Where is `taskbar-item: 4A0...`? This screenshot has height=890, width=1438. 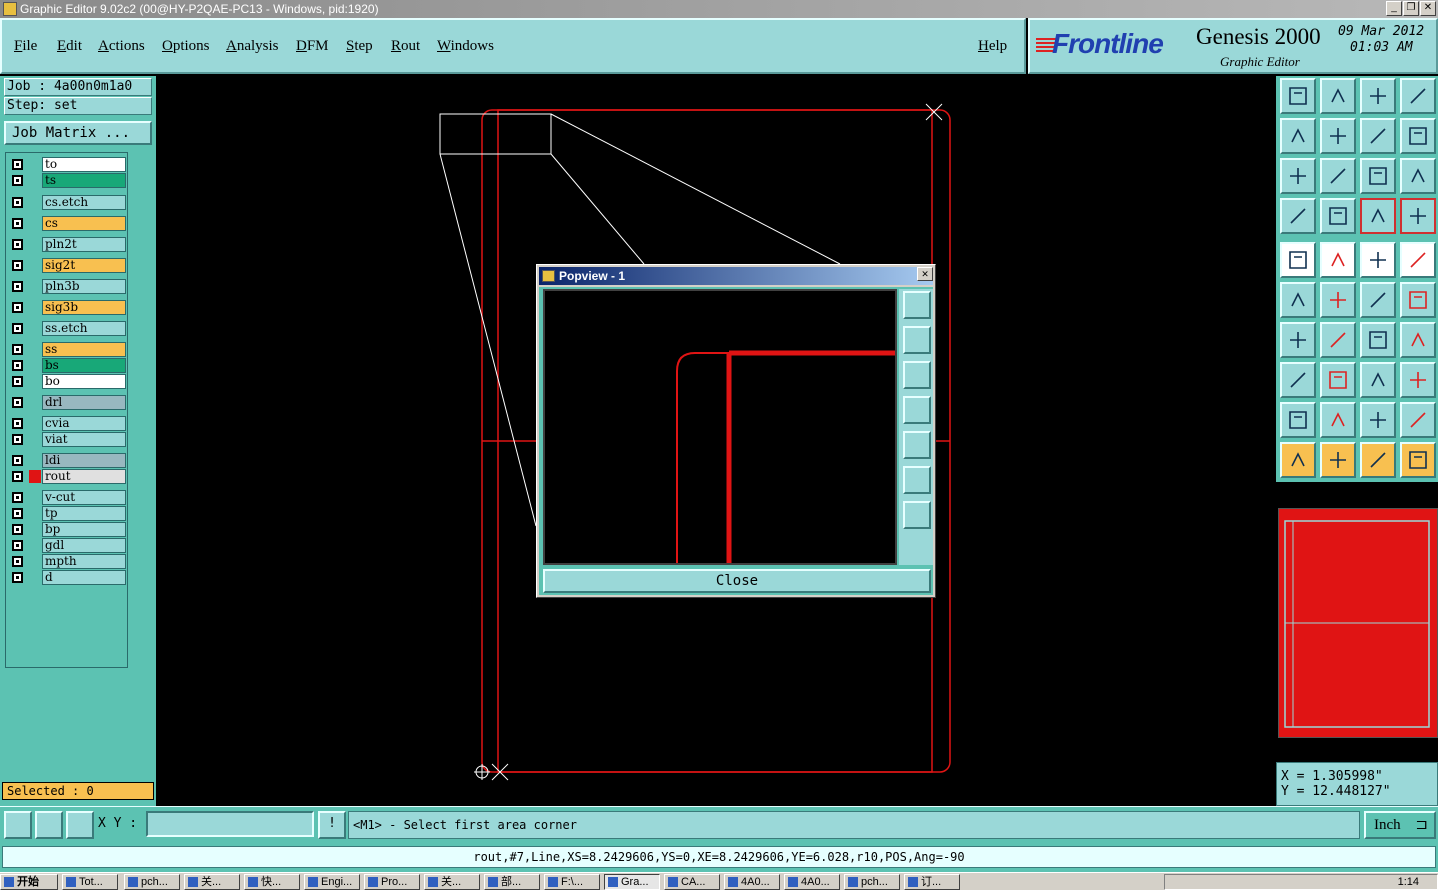 taskbar-item: 4A0... is located at coordinates (812, 882).